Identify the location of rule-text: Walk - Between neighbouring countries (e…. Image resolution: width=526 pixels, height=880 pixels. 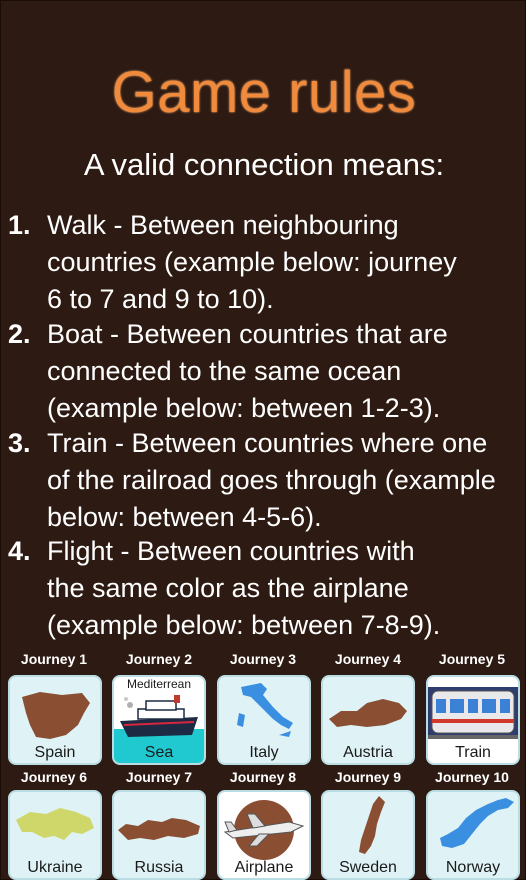
(252, 262).